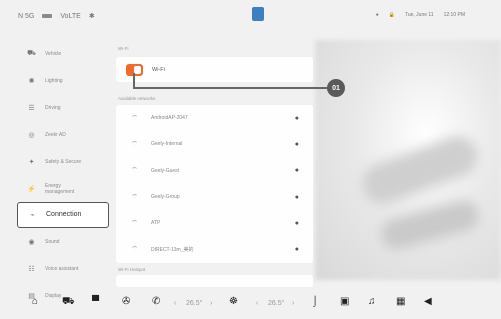  Describe the element at coordinates (194, 303) in the screenshot. I see `left-temperature: 26.5°` at that location.